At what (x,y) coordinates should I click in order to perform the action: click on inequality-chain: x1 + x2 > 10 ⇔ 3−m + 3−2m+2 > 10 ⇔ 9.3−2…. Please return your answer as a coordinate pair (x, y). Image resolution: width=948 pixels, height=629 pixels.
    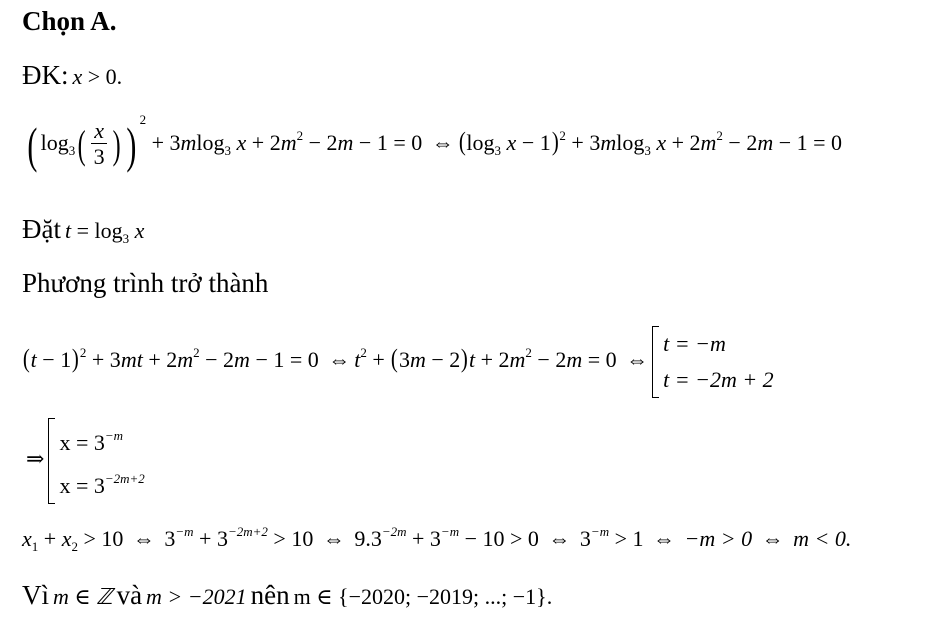
    Looking at the image, I should click on (437, 539).